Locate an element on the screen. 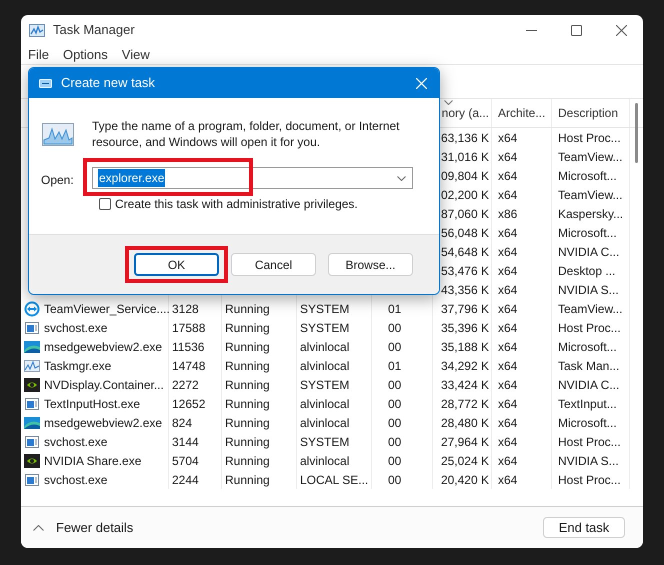  memory: 63,136 K is located at coordinates (464, 138).